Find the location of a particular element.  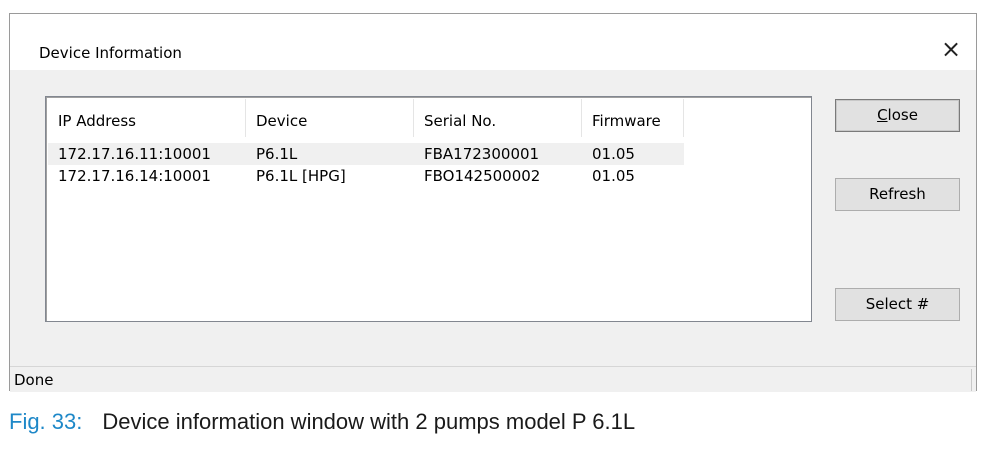

title-bar: Device Information × is located at coordinates (493, 42).